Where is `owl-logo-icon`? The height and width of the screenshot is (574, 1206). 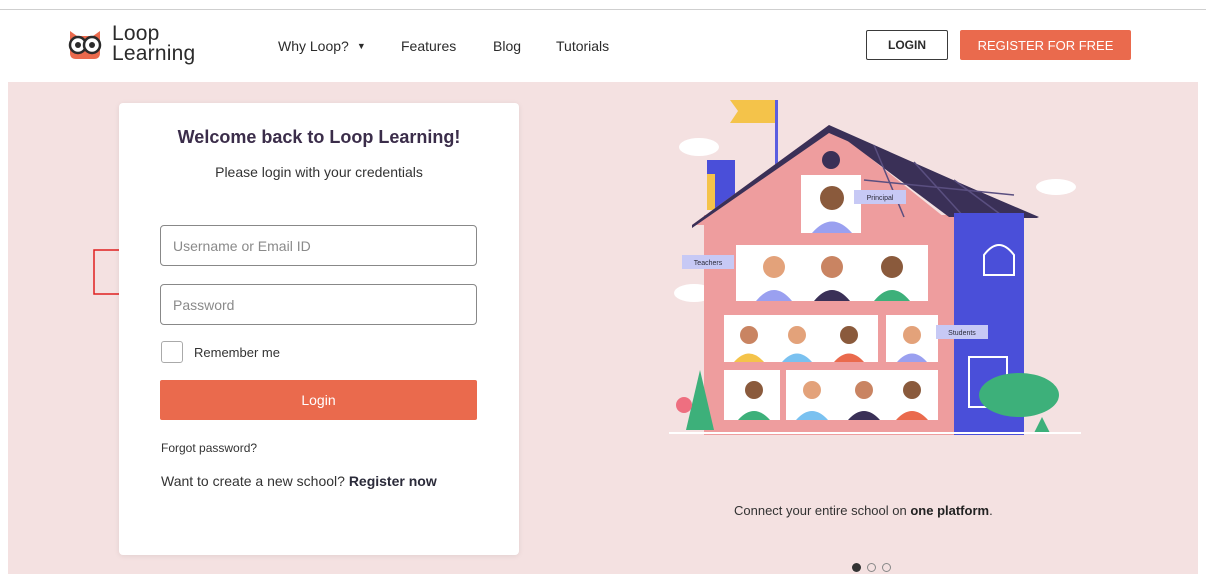 owl-logo-icon is located at coordinates (85, 44).